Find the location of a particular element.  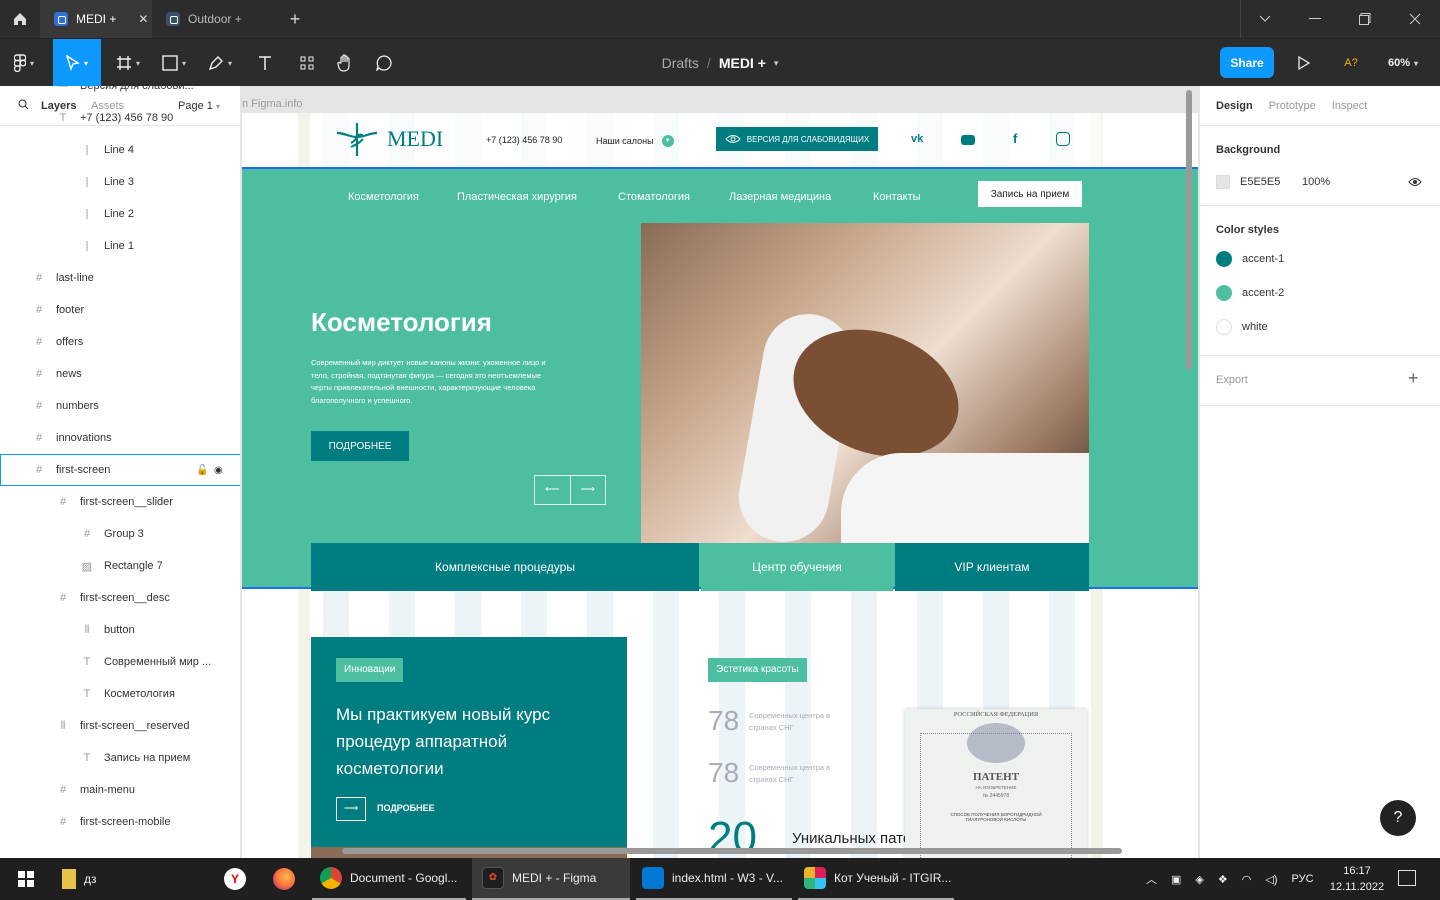

shape-tool-button: ▾ is located at coordinates (174, 63).